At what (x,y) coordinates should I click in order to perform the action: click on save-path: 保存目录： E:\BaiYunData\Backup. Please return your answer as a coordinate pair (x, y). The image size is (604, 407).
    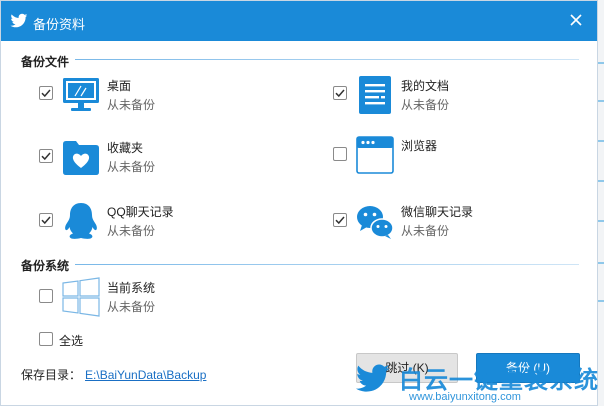
    Looking at the image, I should click on (113, 374).